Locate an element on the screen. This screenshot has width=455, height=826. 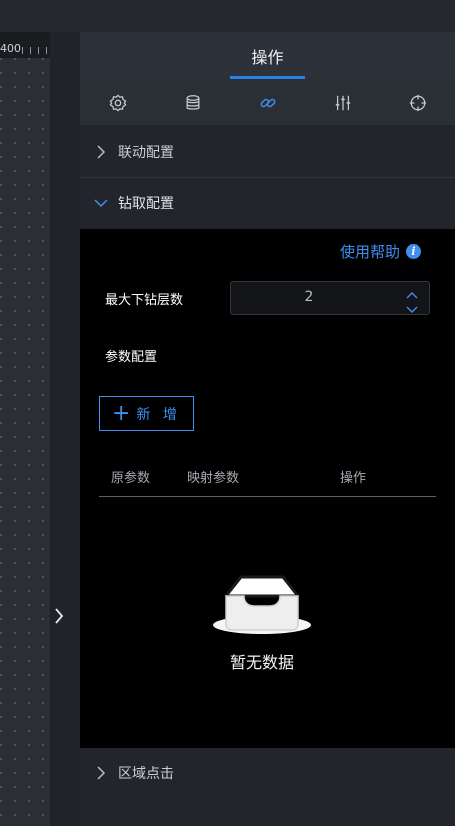
section-drill-title: 钻取配置 is located at coordinates (146, 204).